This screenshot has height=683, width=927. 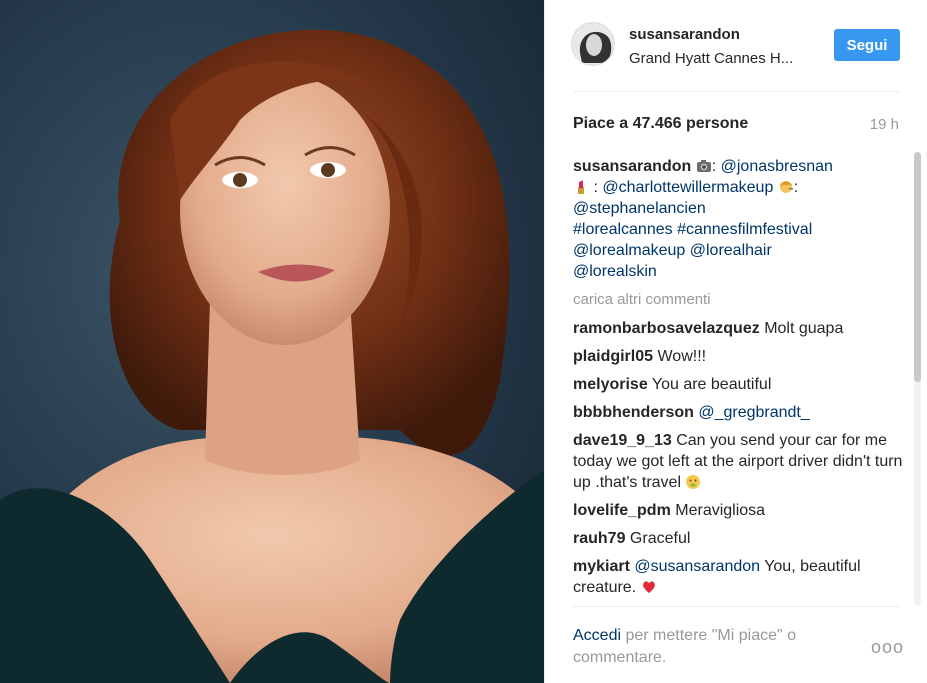 I want to click on load-more-comments-link: carica altri commenti, so click(x=738, y=300).